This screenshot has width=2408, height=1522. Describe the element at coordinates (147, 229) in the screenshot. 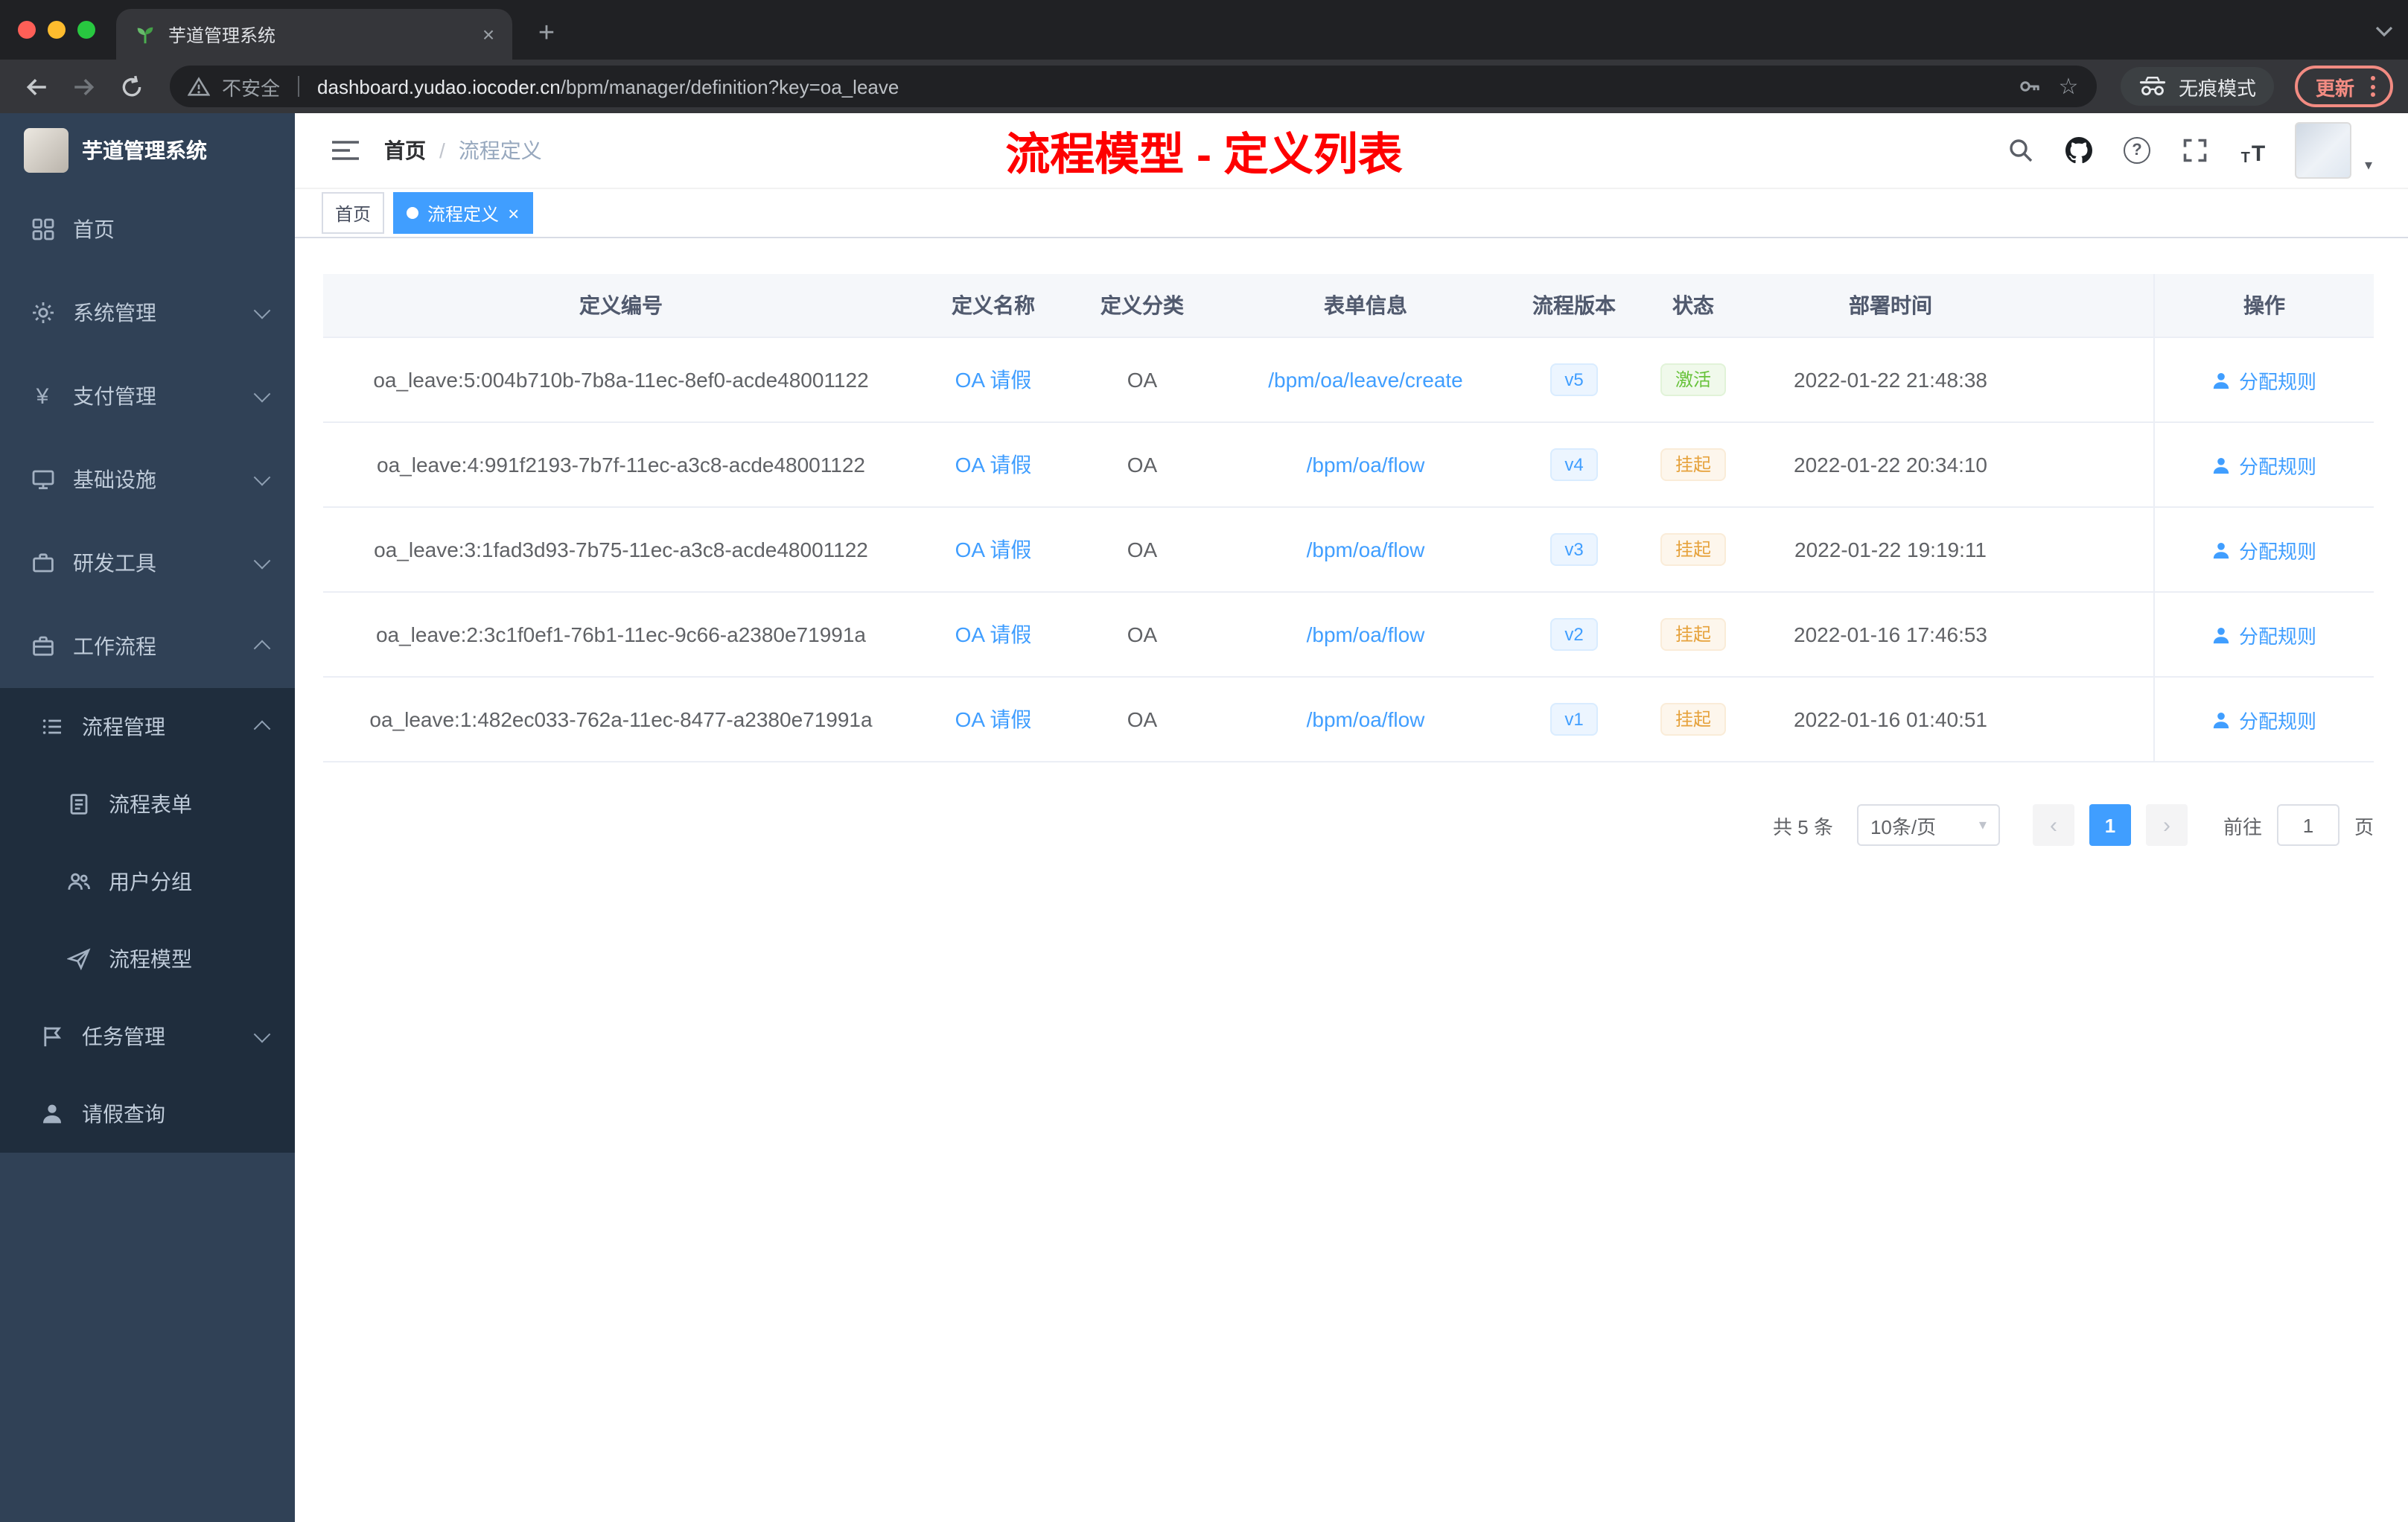

I see `sidebar-item-home: 首页` at that location.